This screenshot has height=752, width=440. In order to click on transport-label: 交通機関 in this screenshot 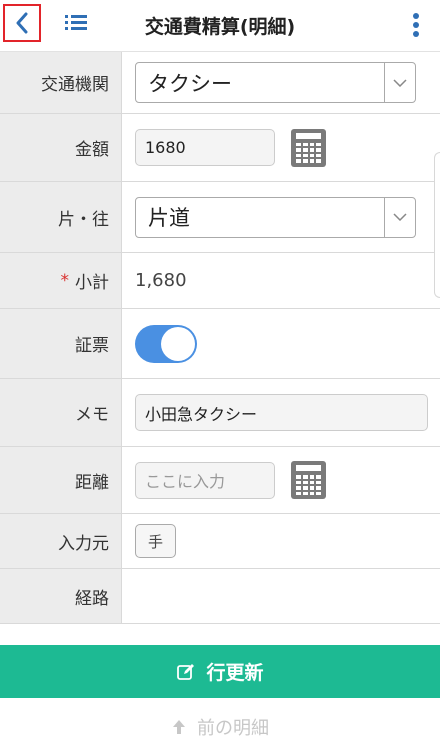, I will do `click(61, 82)`.